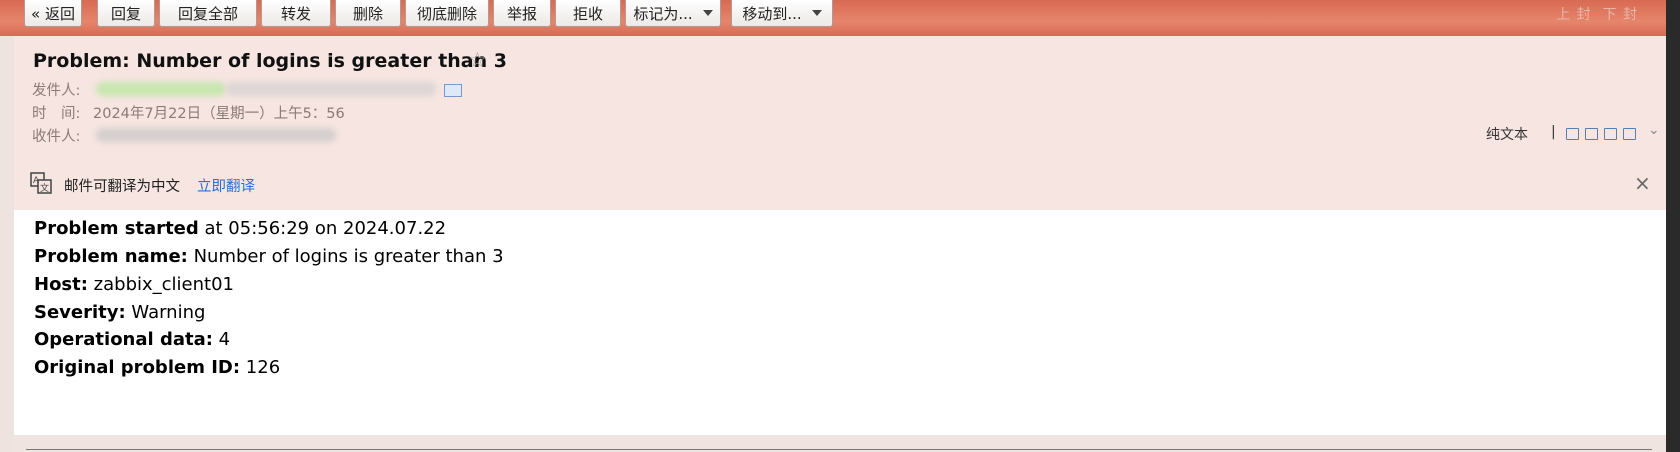 The width and height of the screenshot is (1680, 452). I want to click on note-icon, so click(1591, 134).